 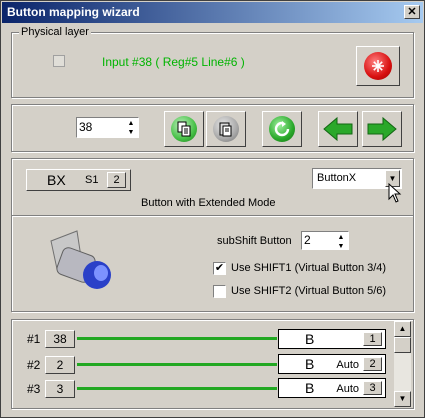 What do you see at coordinates (107, 127) in the screenshot?
I see `index-spinner: 38 ▲ ▼` at bounding box center [107, 127].